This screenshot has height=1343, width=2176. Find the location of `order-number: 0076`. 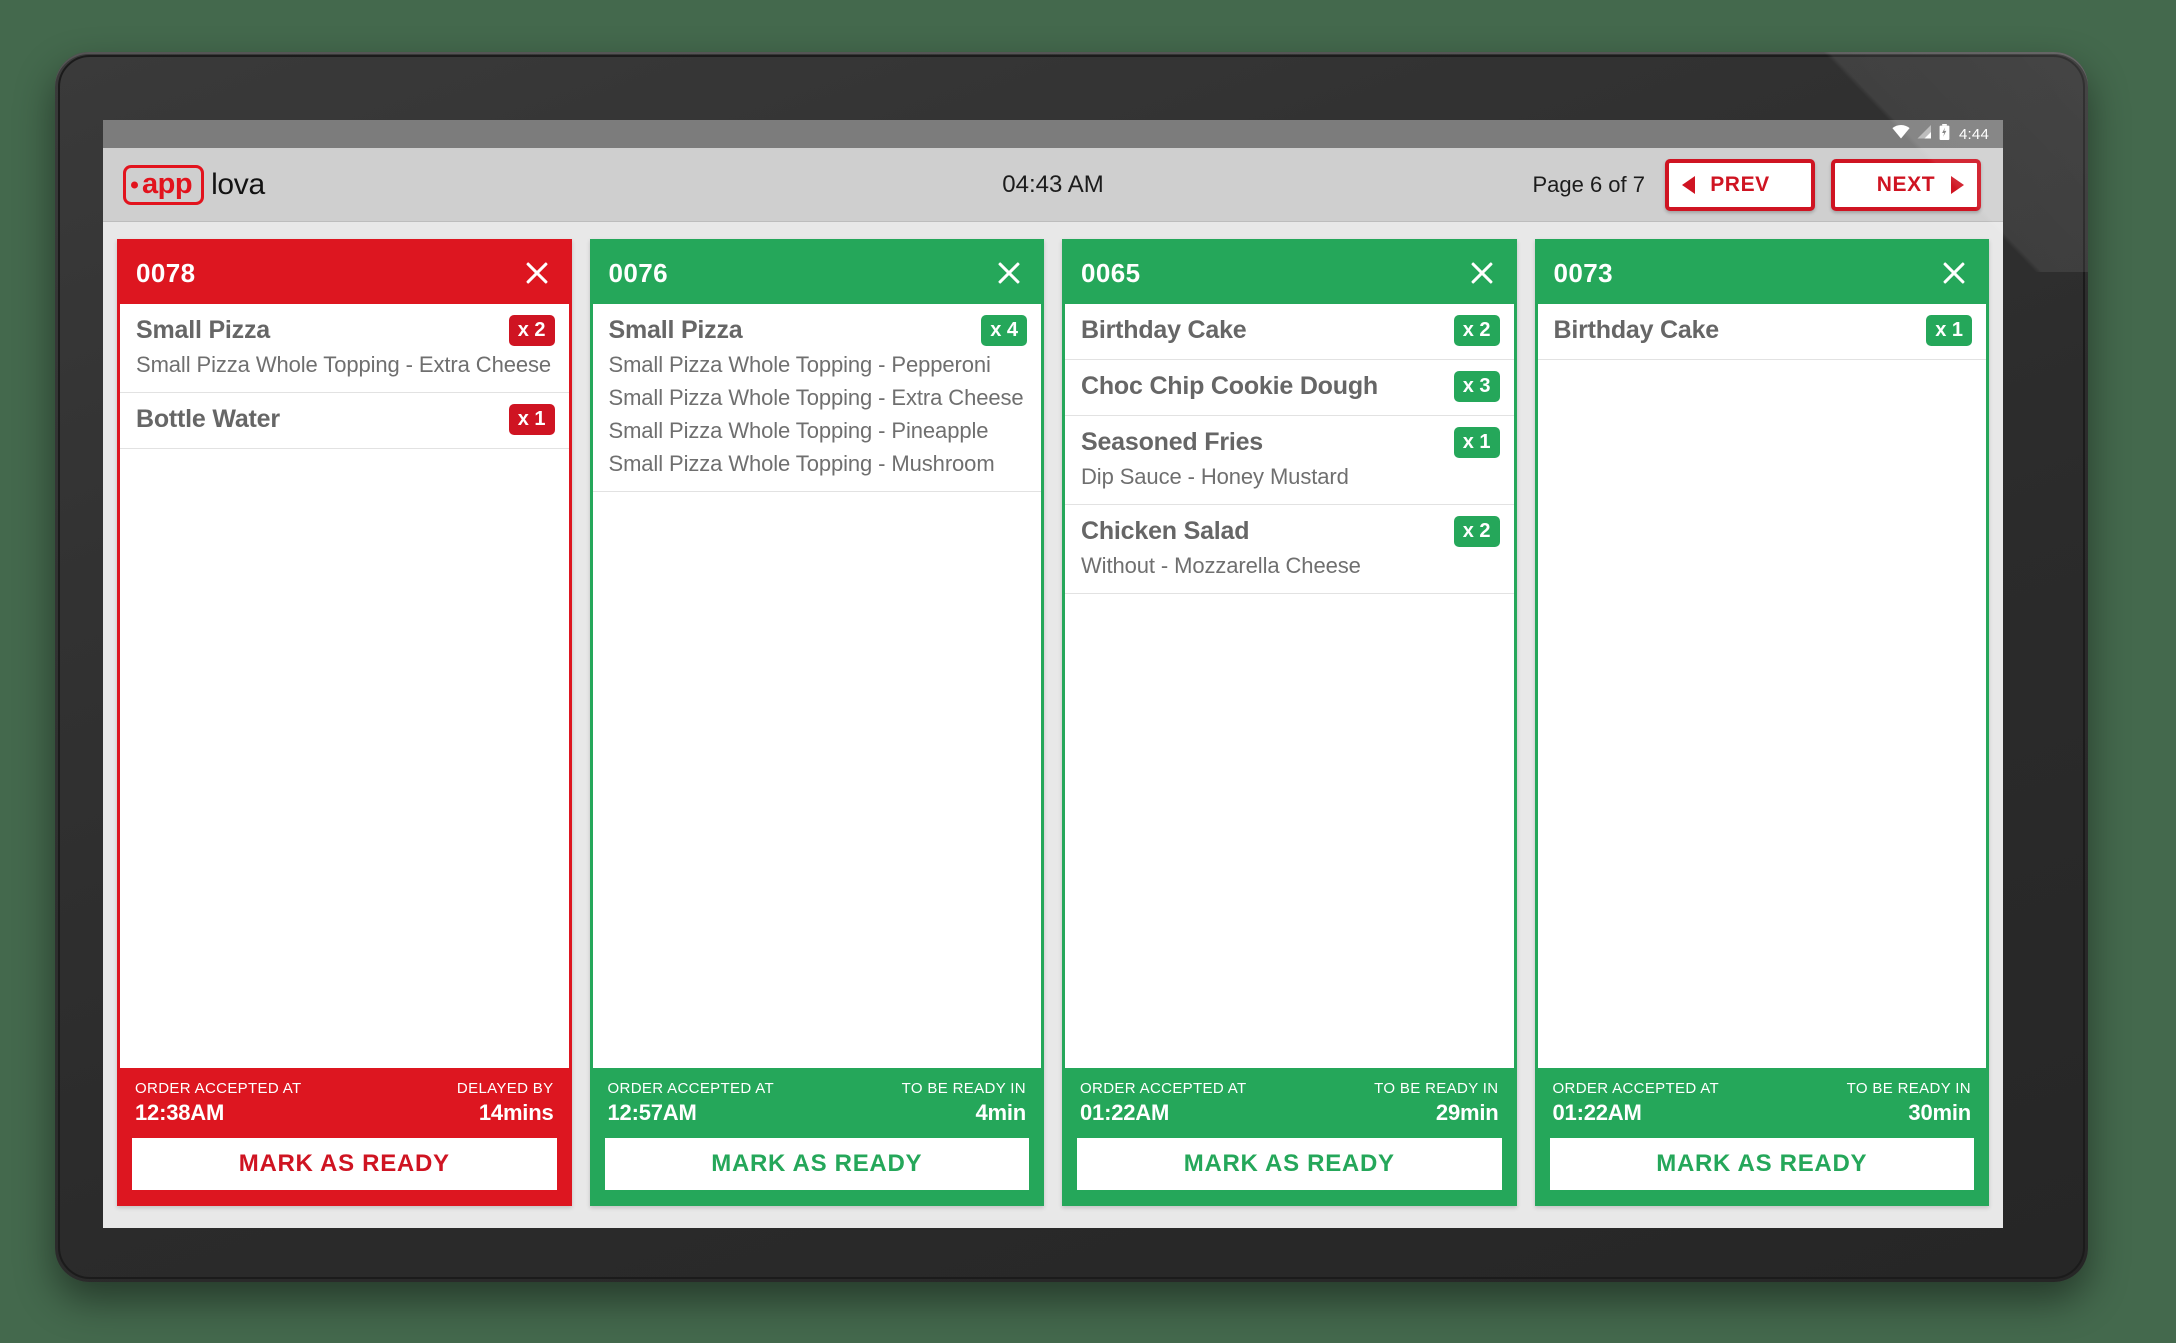

order-number: 0076 is located at coordinates (638, 272).